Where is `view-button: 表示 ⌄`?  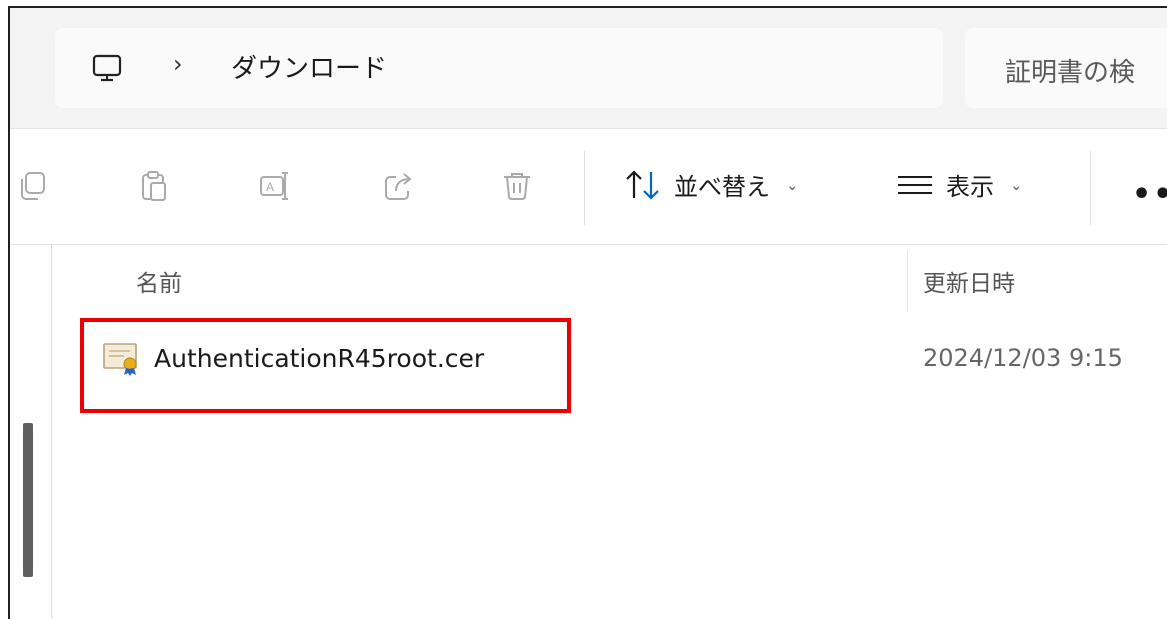 view-button: 表示 ⌄ is located at coordinates (959, 184).